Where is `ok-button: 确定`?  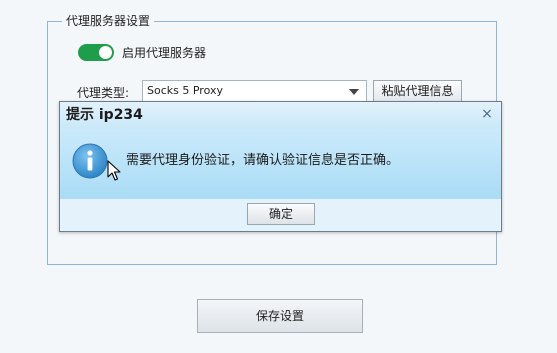
ok-button: 确定 is located at coordinates (281, 214).